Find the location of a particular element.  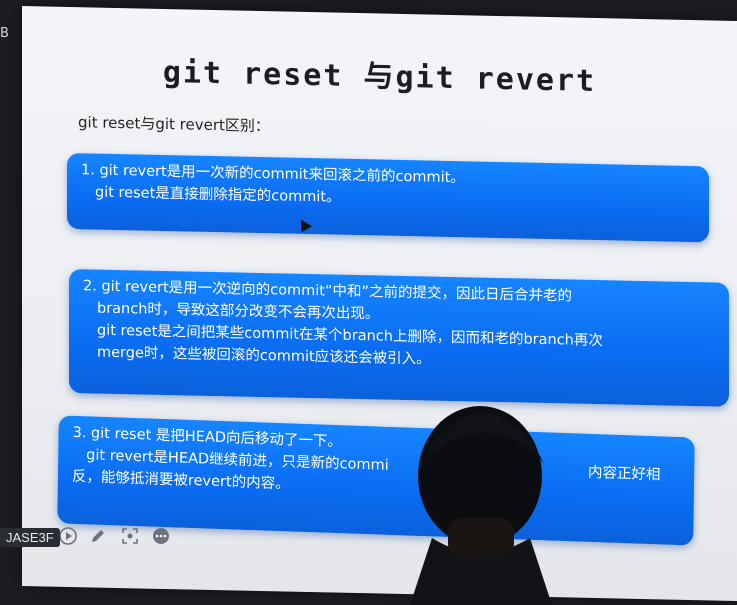

left-edge-label: B is located at coordinates (4, 33).